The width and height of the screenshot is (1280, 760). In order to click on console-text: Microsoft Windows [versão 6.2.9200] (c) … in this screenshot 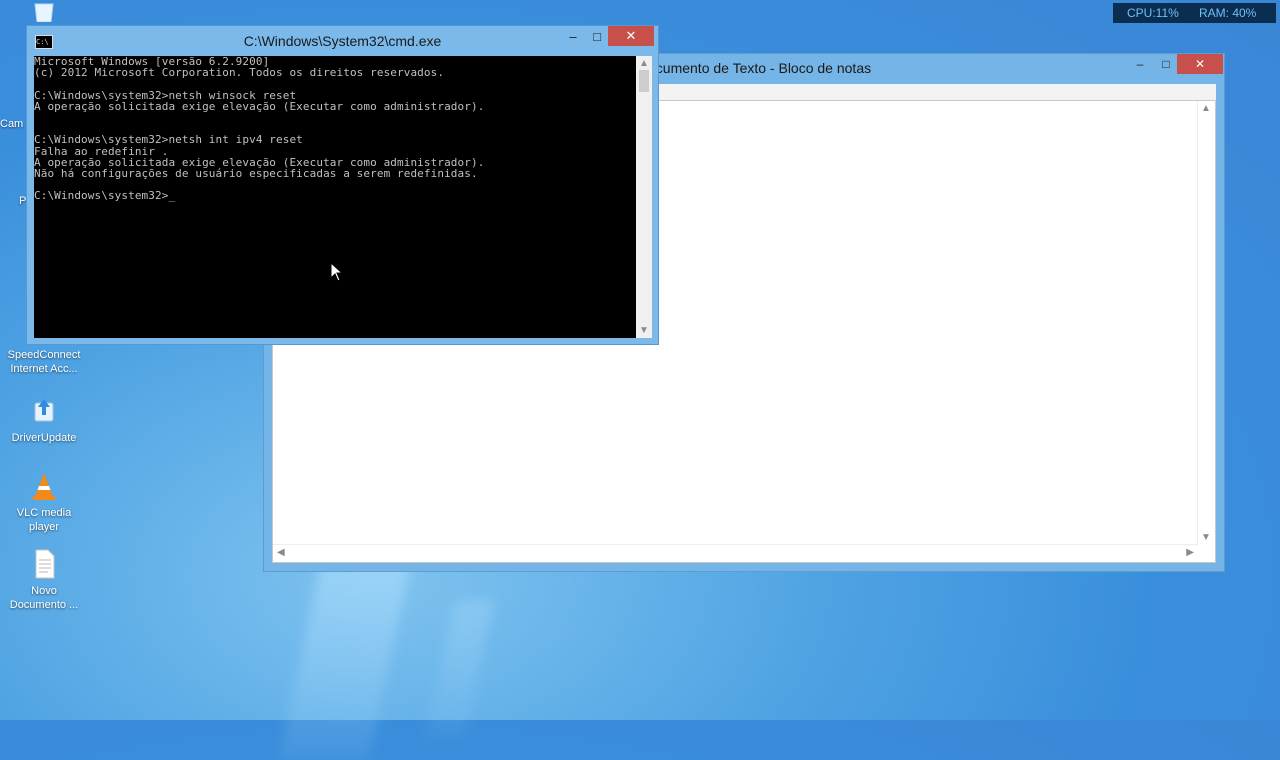, I will do `click(259, 129)`.